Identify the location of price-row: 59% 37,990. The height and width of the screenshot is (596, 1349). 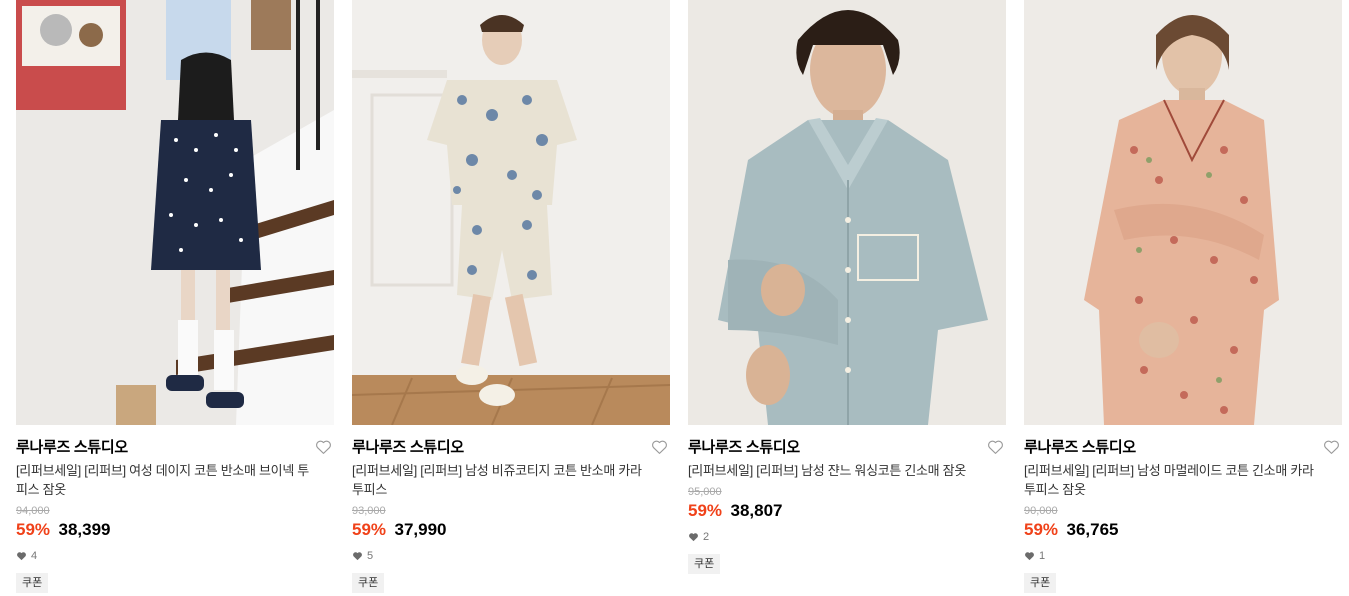
(511, 530).